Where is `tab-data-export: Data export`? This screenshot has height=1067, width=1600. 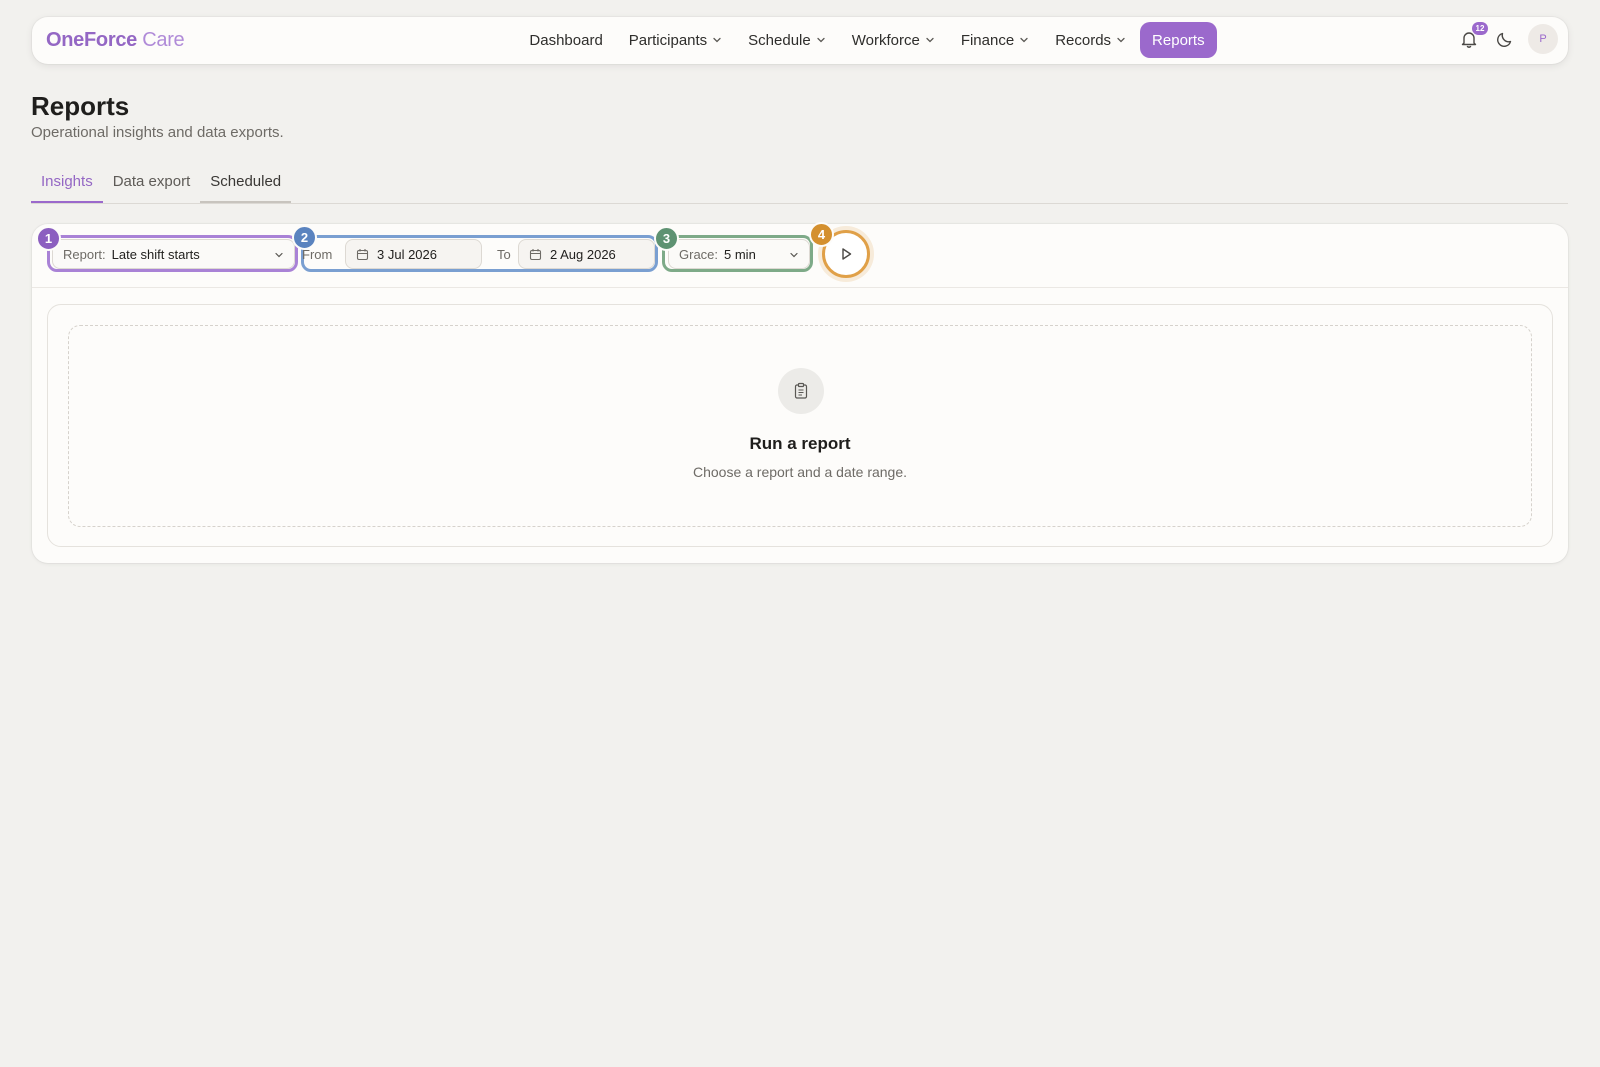 tab-data-export: Data export is located at coordinates (152, 186).